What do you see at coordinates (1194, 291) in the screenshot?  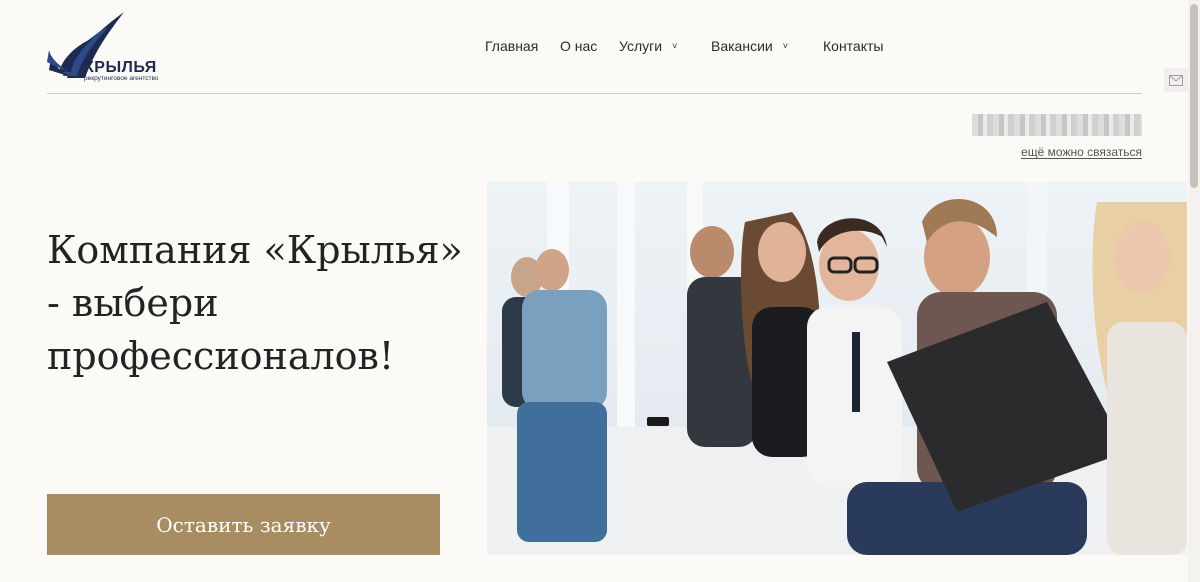 I see `scrollbar` at bounding box center [1194, 291].